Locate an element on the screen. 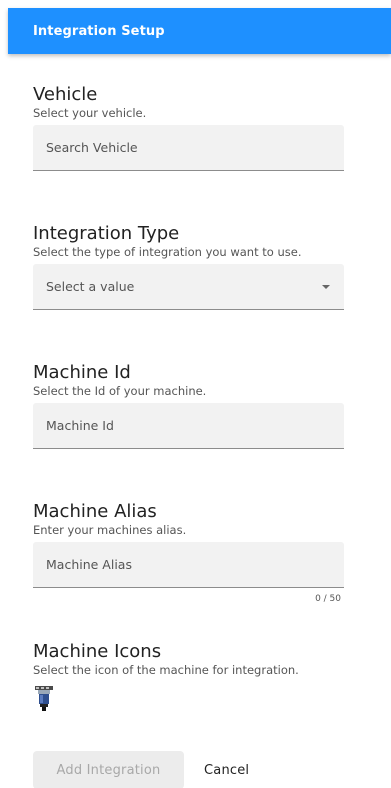 The image size is (391, 788). form-actions: Add Integration Cancel is located at coordinates (147, 769).